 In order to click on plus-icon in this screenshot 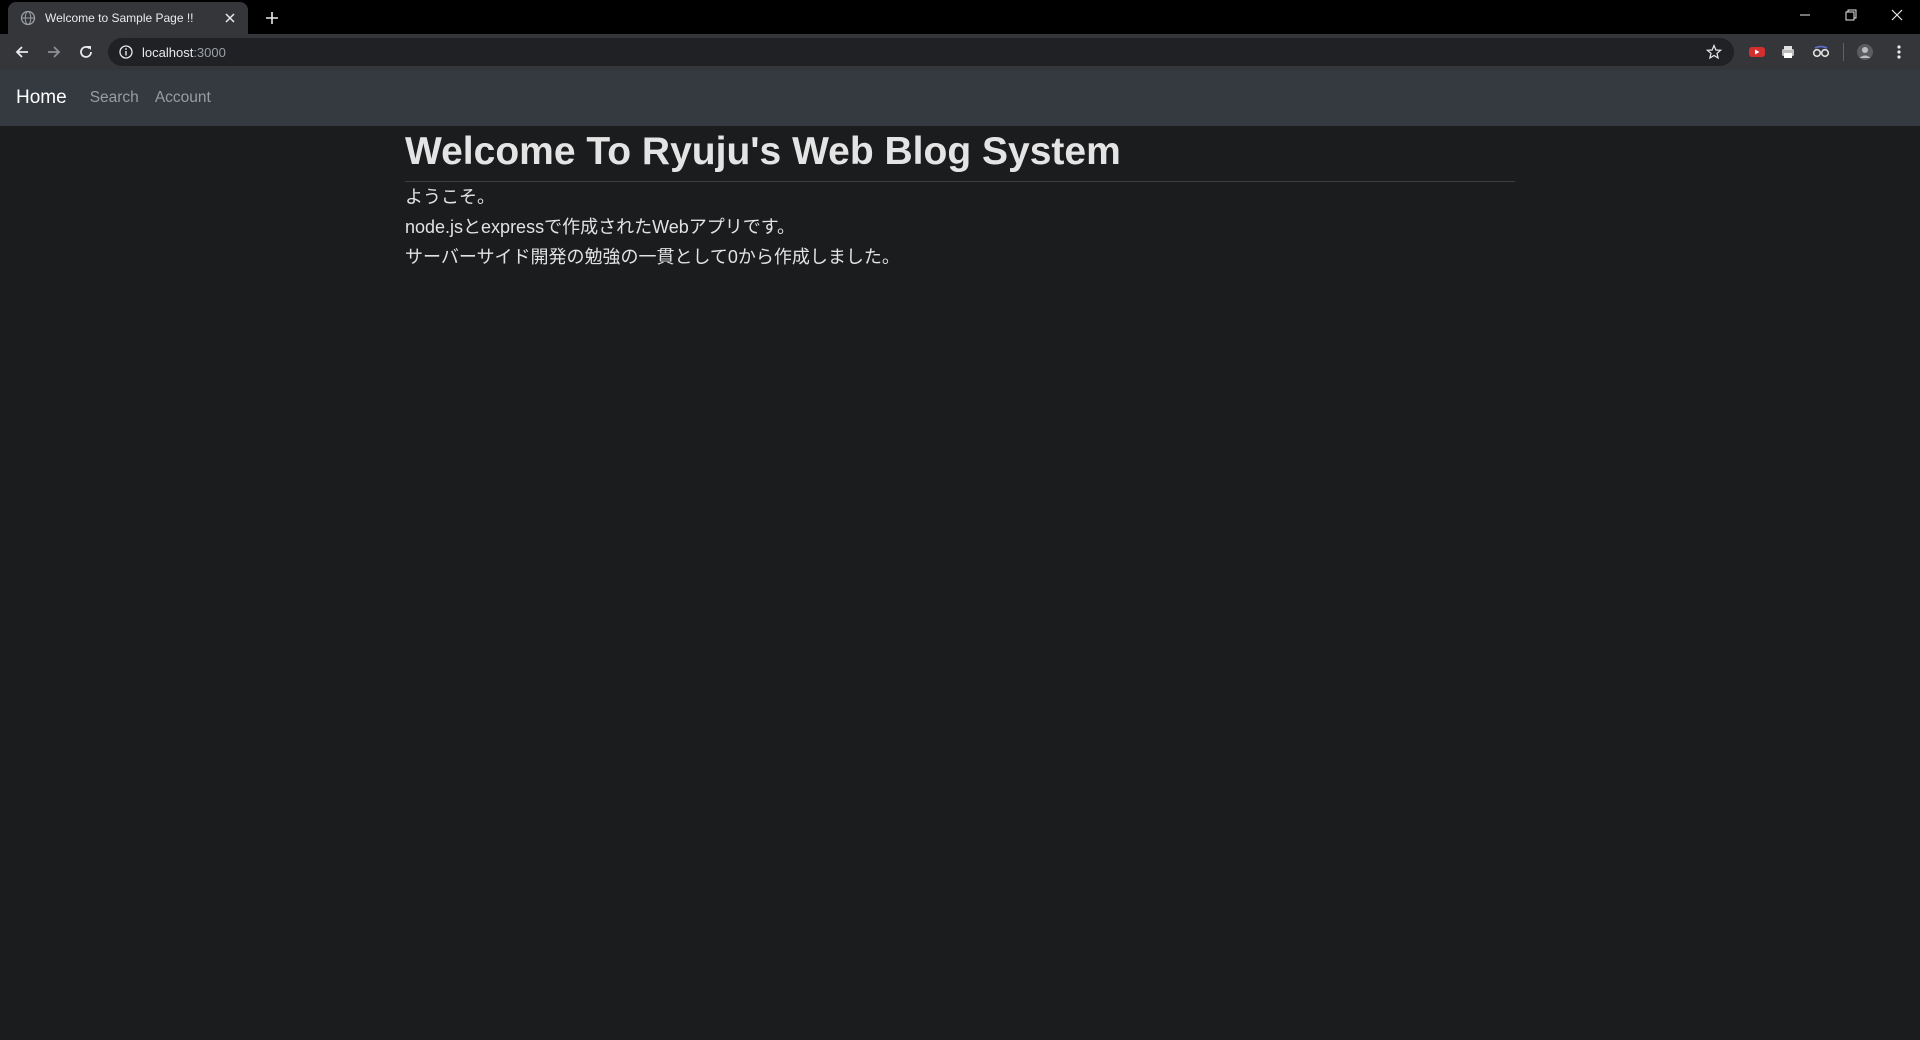, I will do `click(272, 18)`.